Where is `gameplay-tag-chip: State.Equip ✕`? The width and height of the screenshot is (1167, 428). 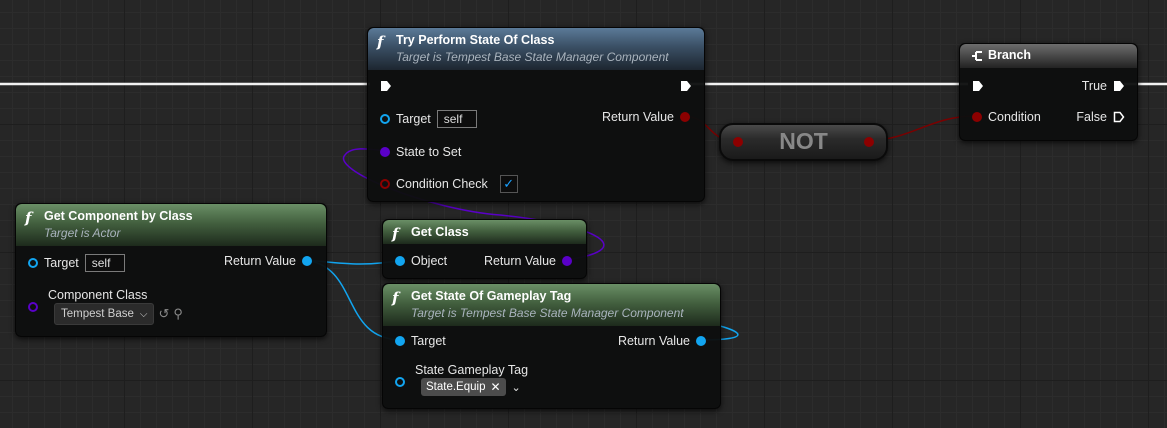 gameplay-tag-chip: State.Equip ✕ is located at coordinates (463, 387).